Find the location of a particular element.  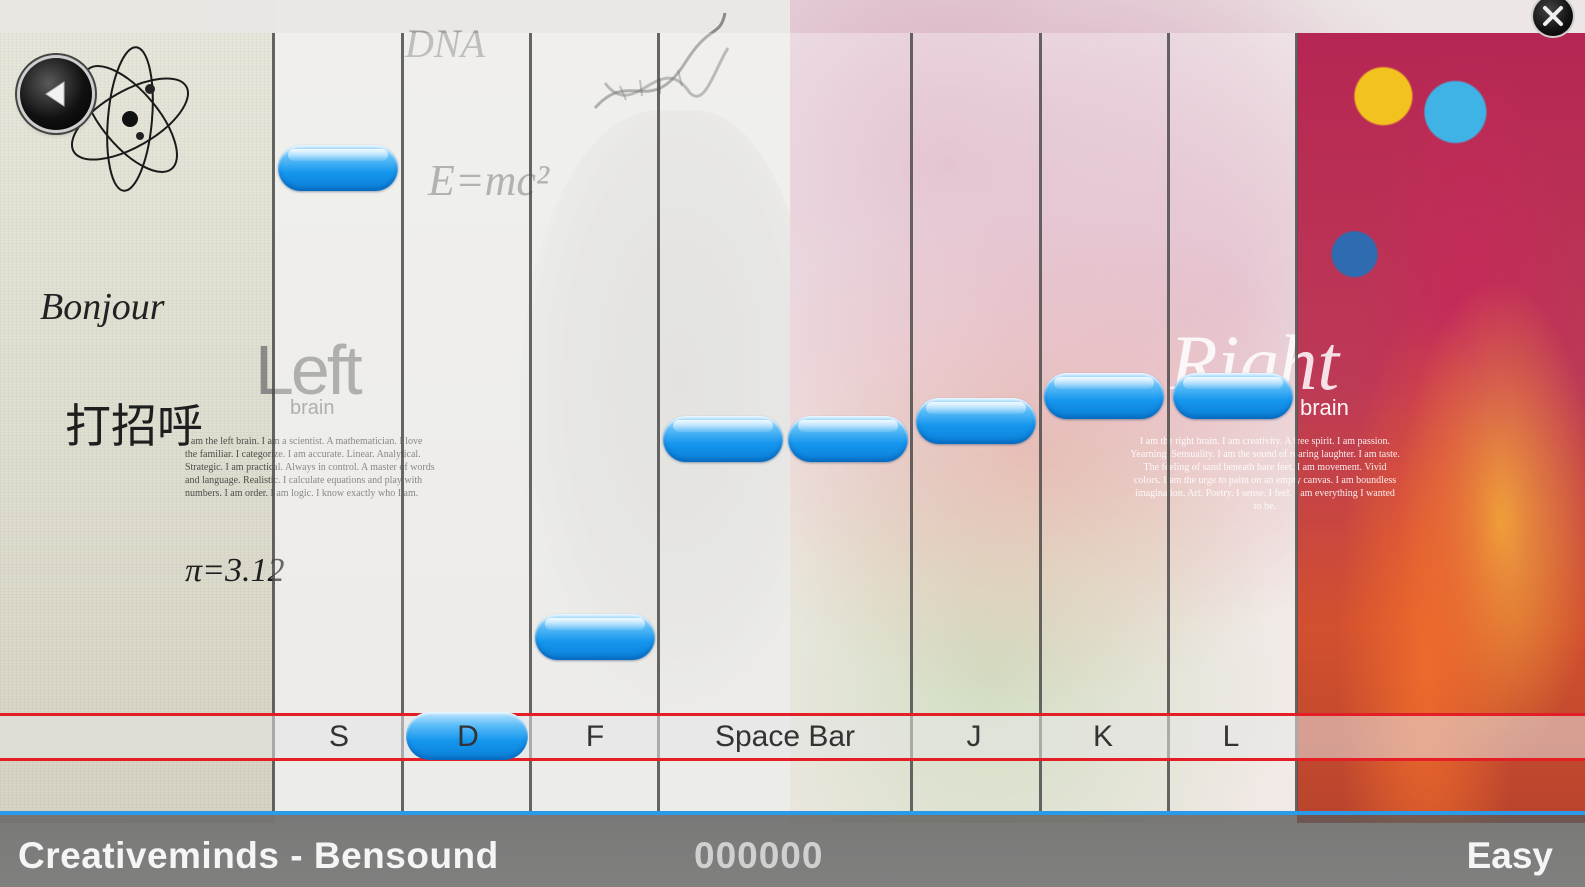

key-l: L is located at coordinates (1231, 737).